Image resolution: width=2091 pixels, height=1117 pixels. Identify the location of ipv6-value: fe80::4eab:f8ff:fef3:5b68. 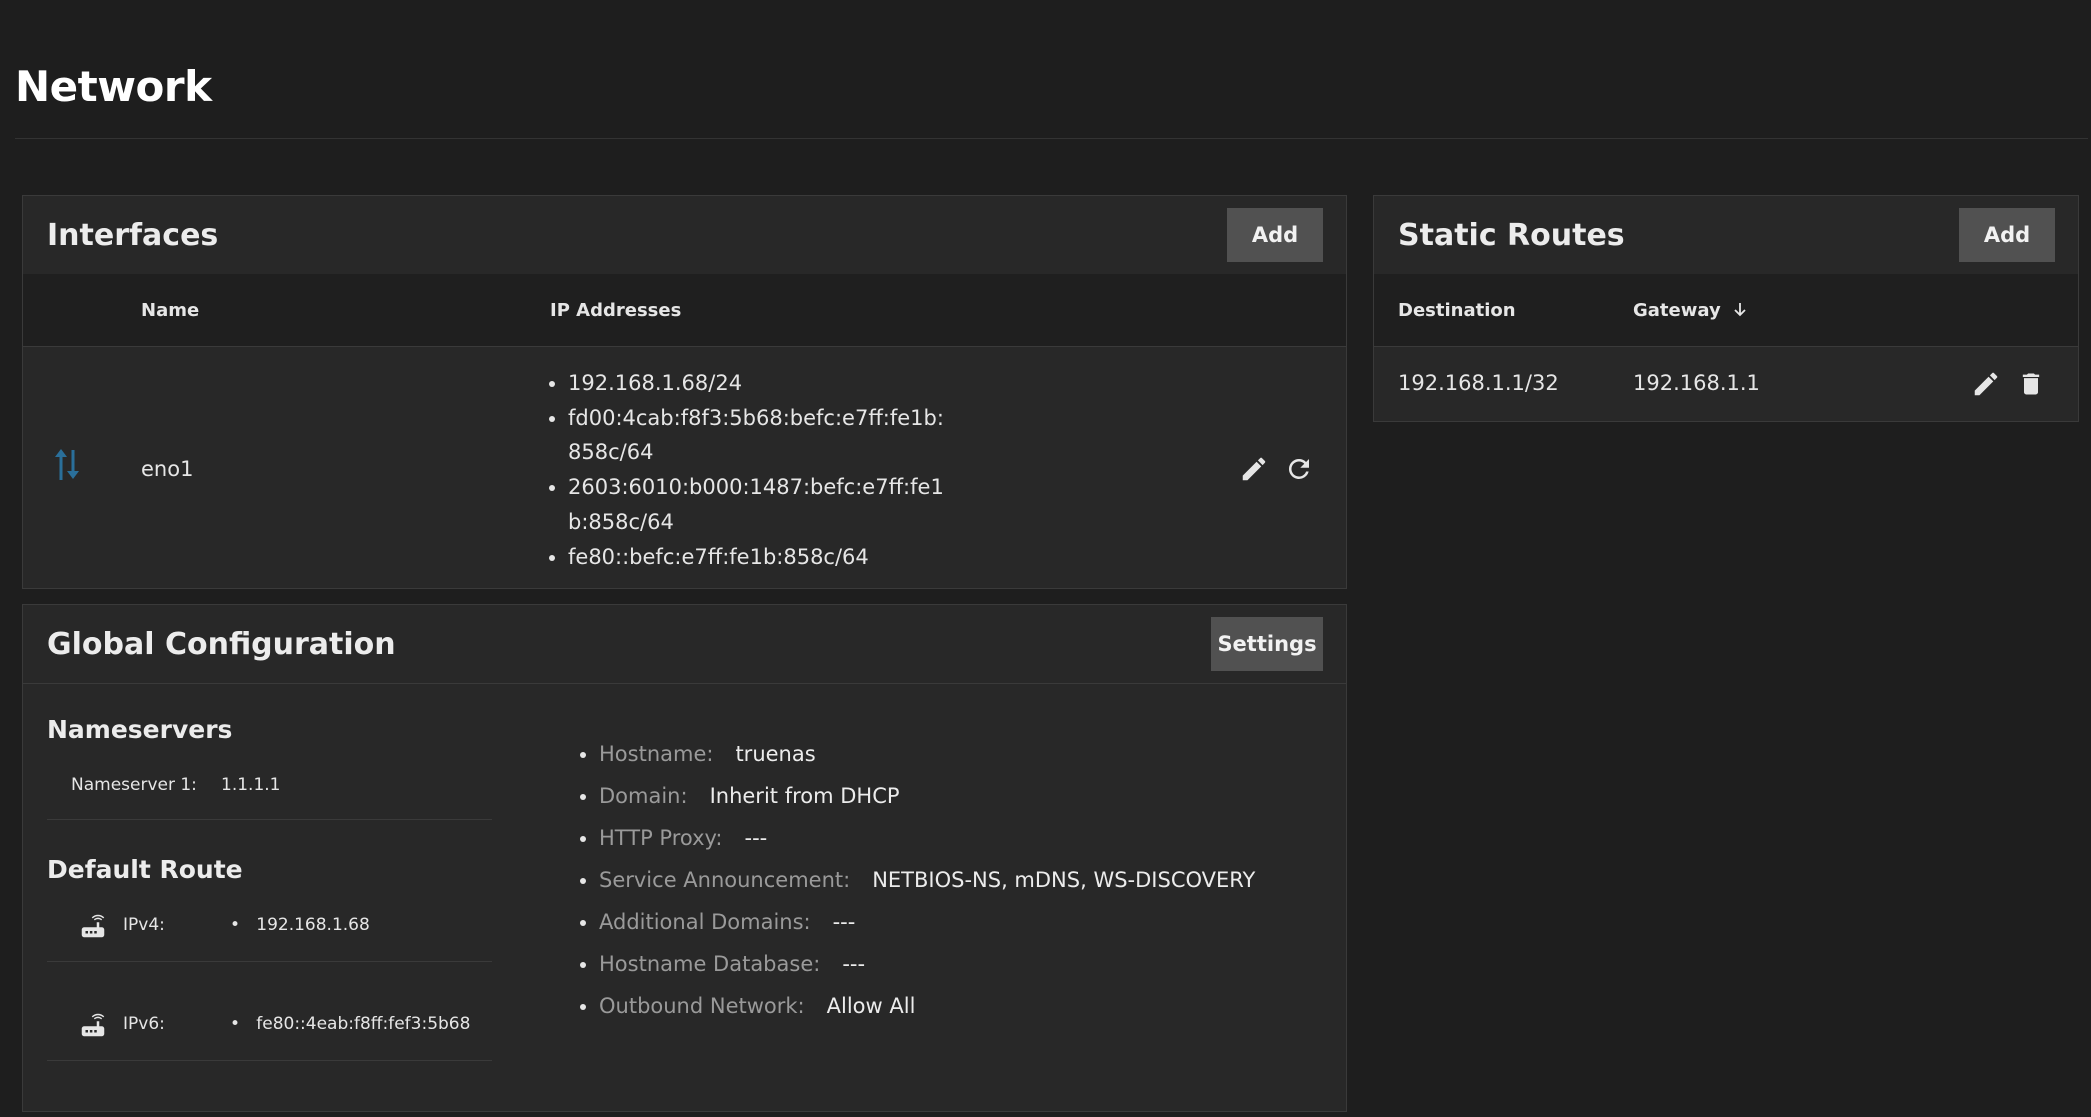
(363, 1024).